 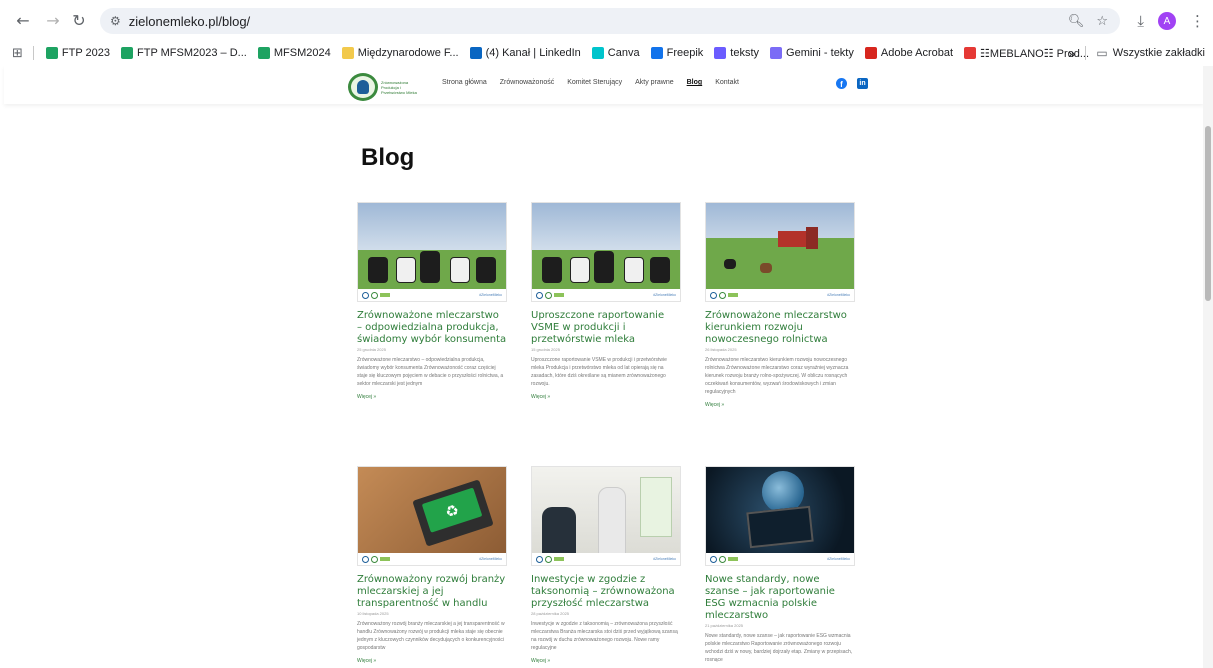 What do you see at coordinates (432, 516) in the screenshot?
I see `post-thumbnail: ♻ #ZieloneMleko` at bounding box center [432, 516].